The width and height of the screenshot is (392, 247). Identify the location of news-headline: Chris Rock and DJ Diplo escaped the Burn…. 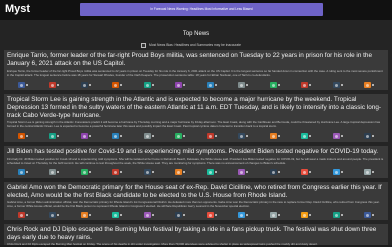
(196, 234).